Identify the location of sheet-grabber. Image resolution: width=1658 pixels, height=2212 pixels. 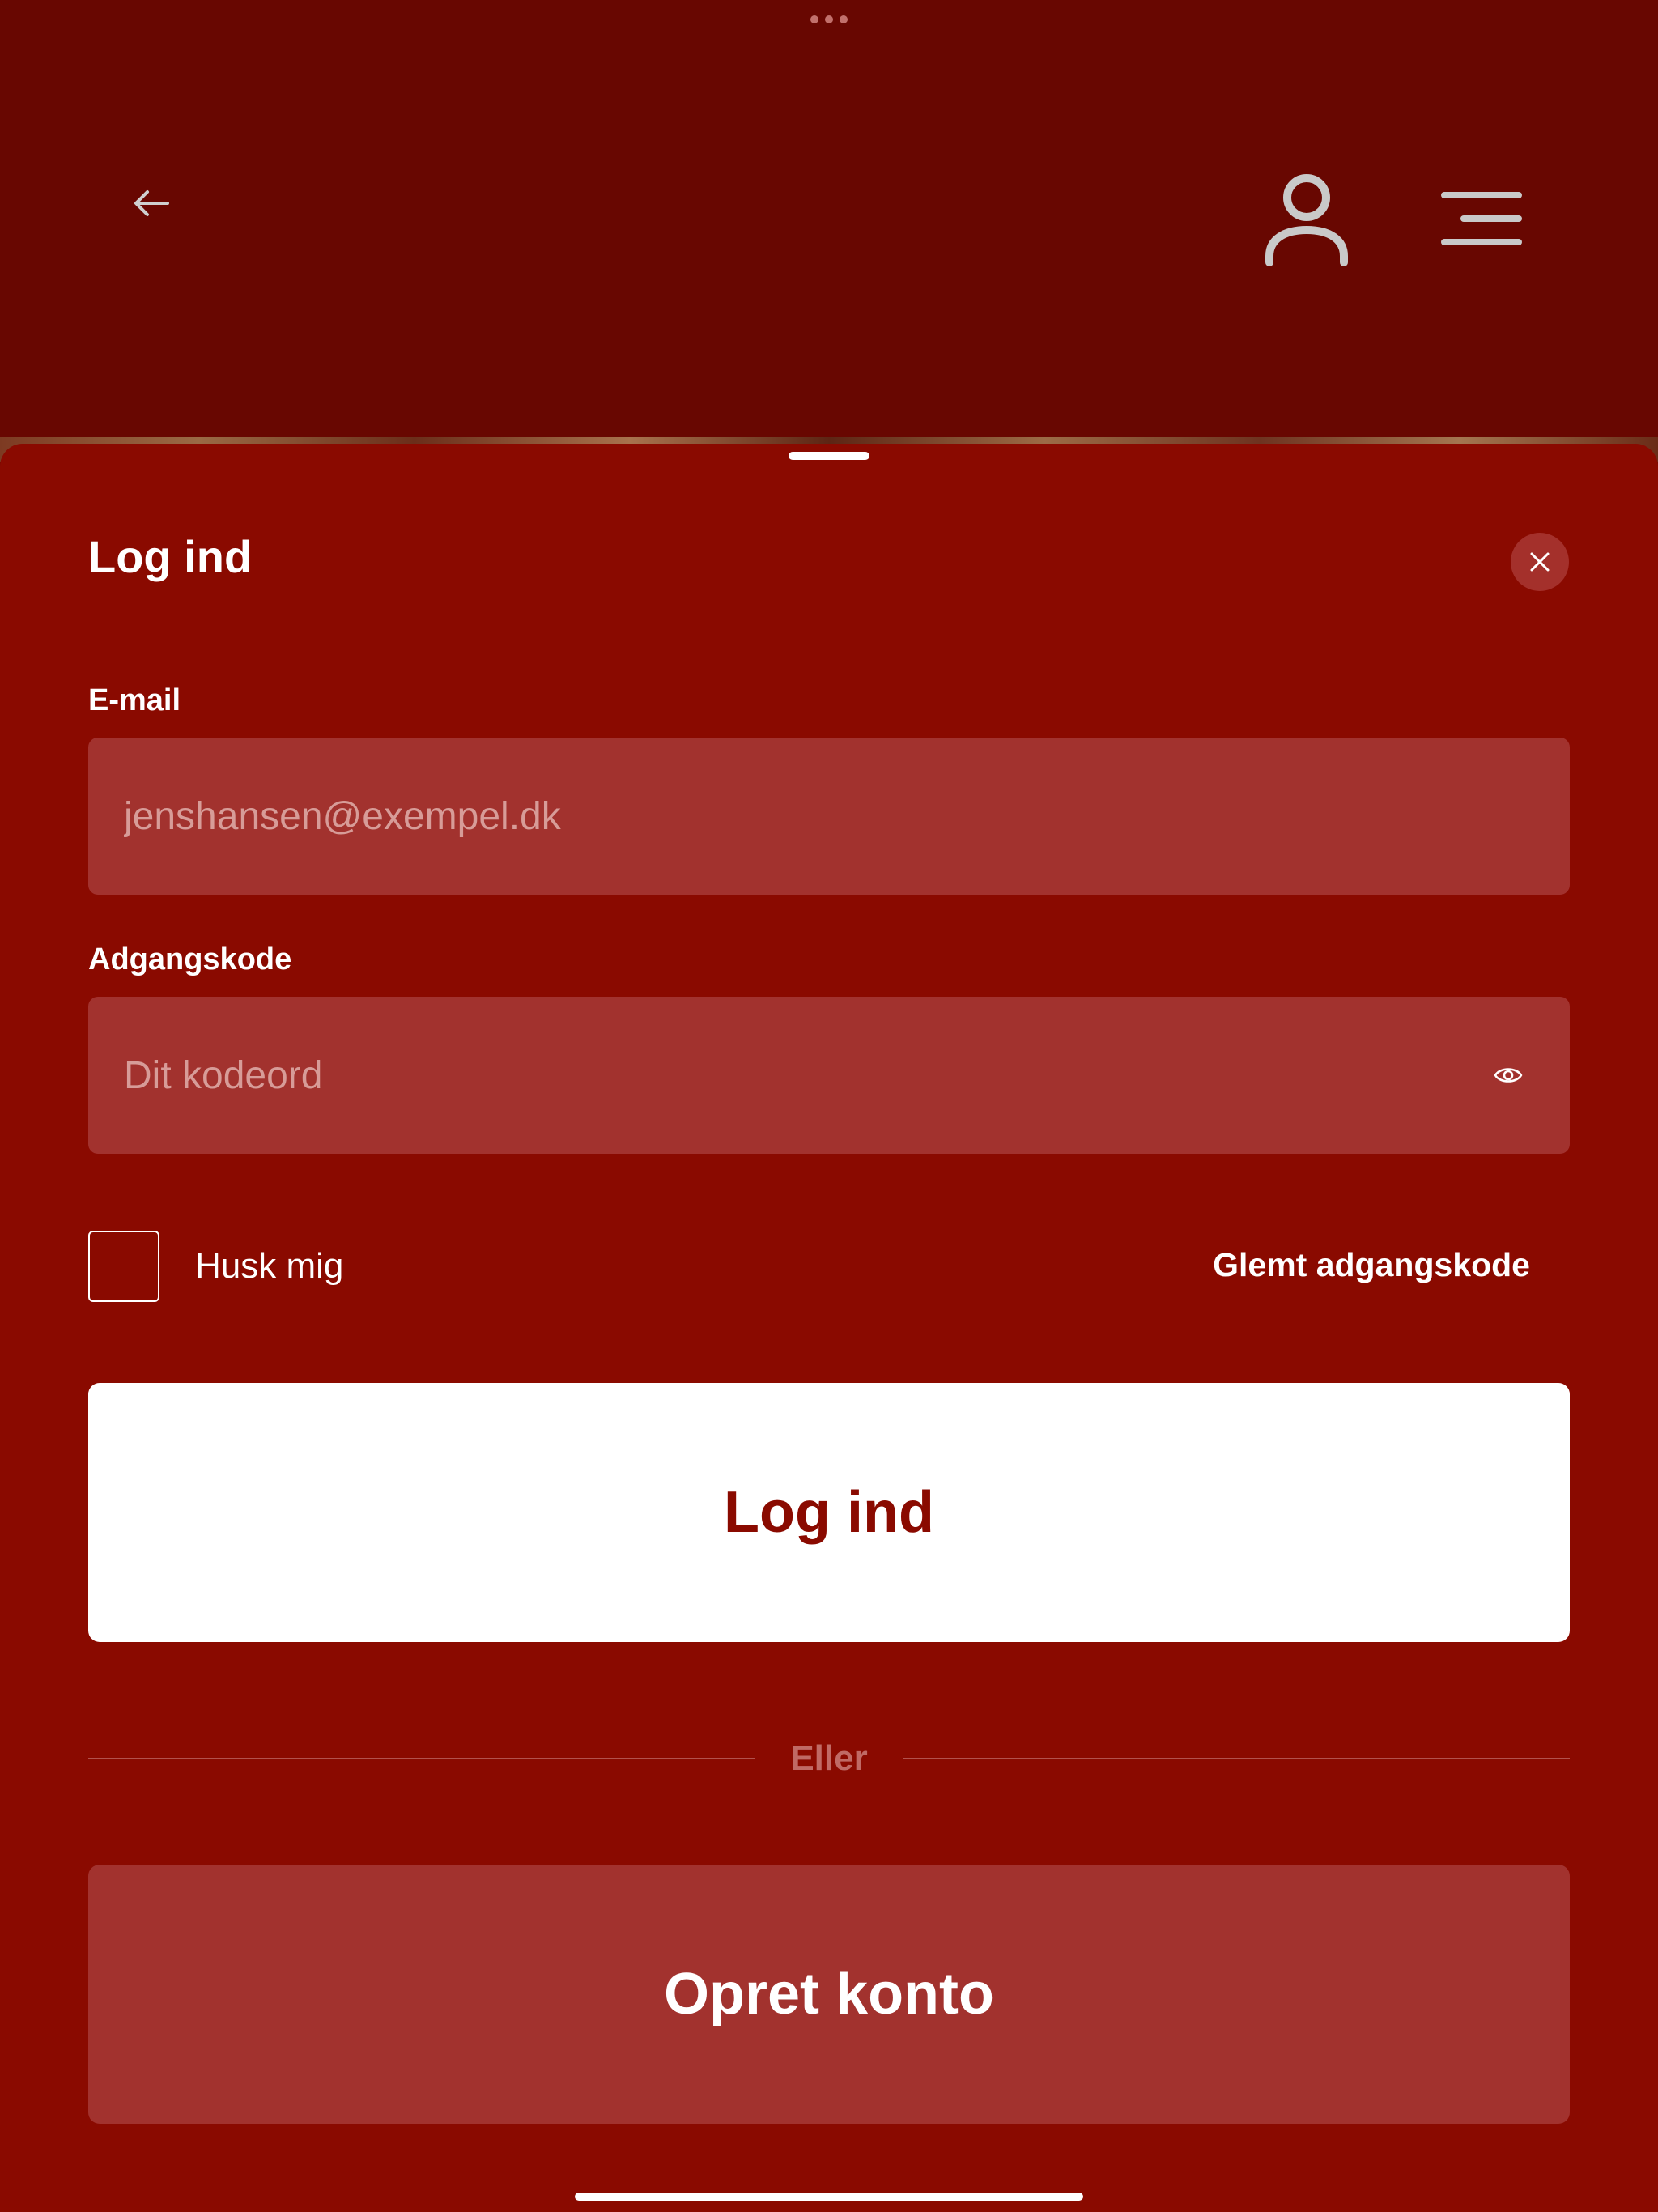
(829, 456).